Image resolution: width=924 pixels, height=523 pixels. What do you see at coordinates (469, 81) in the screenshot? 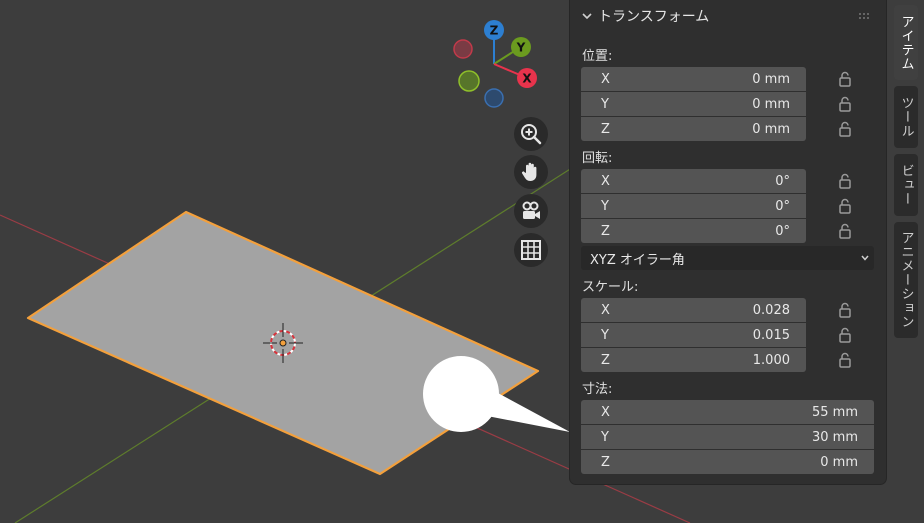
I see `gizmo-neg-y-icon` at bounding box center [469, 81].